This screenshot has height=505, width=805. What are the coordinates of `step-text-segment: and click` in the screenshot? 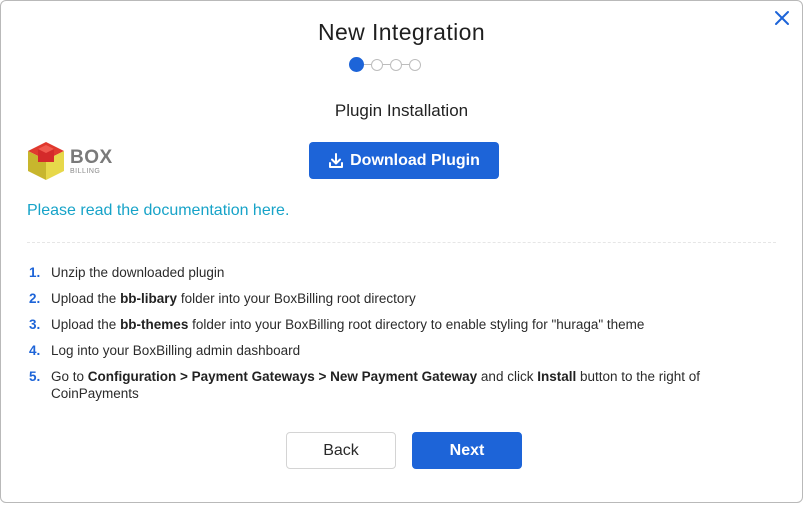 It's located at (507, 376).